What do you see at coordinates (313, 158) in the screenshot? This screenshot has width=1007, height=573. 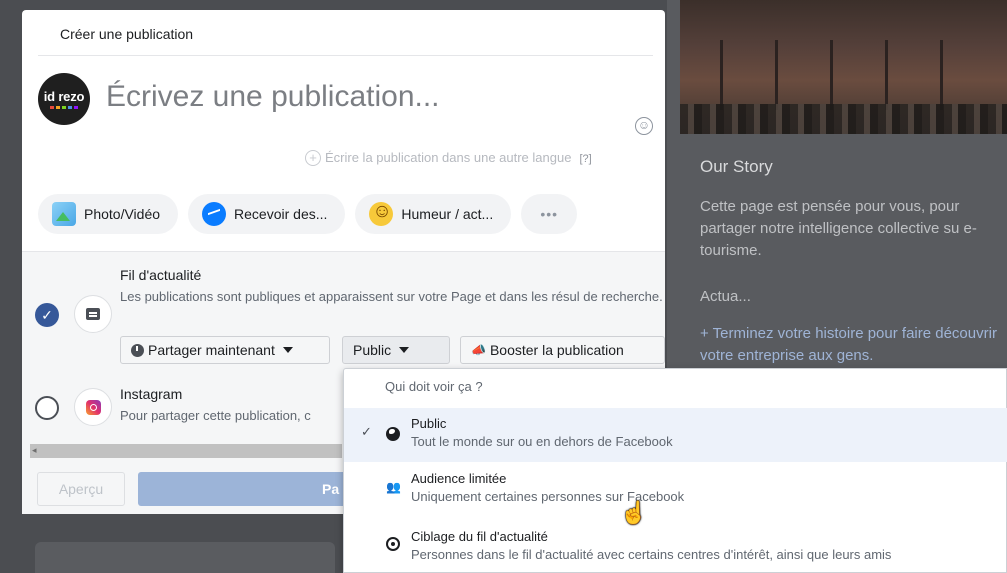 I see `plus-circle-icon: +` at bounding box center [313, 158].